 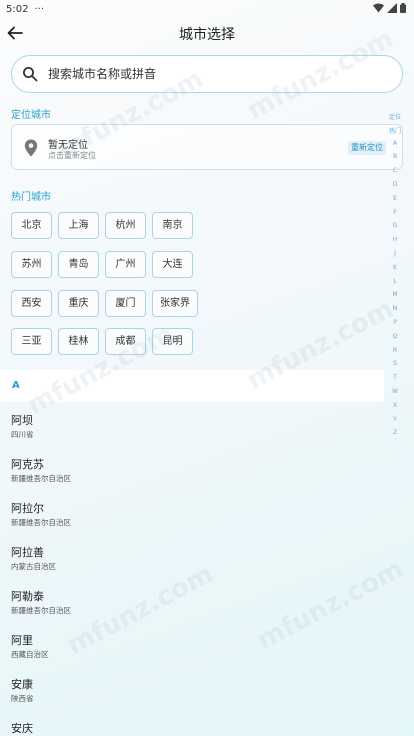 I want to click on city-name: 阿拉尔, so click(x=27, y=508).